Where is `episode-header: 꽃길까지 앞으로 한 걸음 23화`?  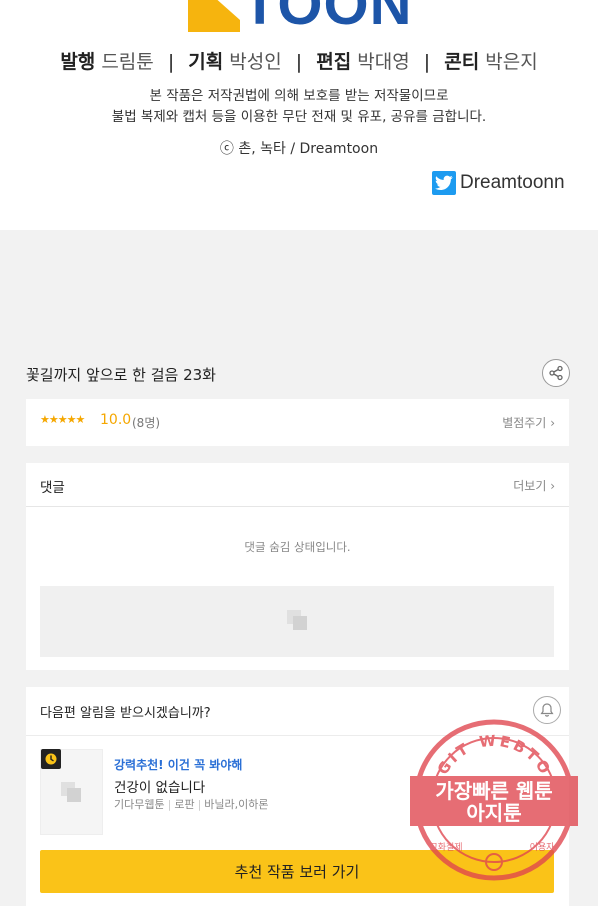 episode-header: 꽃길까지 앞으로 한 걸음 23화 is located at coordinates (299, 374).